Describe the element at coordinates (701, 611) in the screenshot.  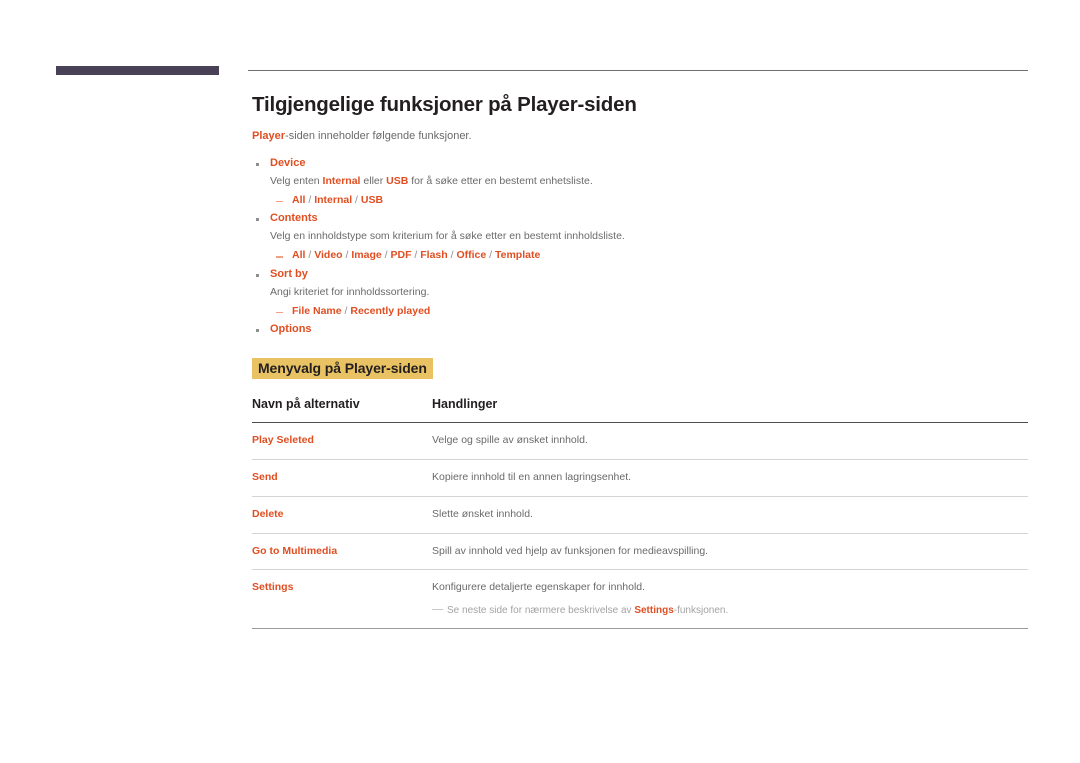
I see `text-fragment: -funksjonen.` at that location.